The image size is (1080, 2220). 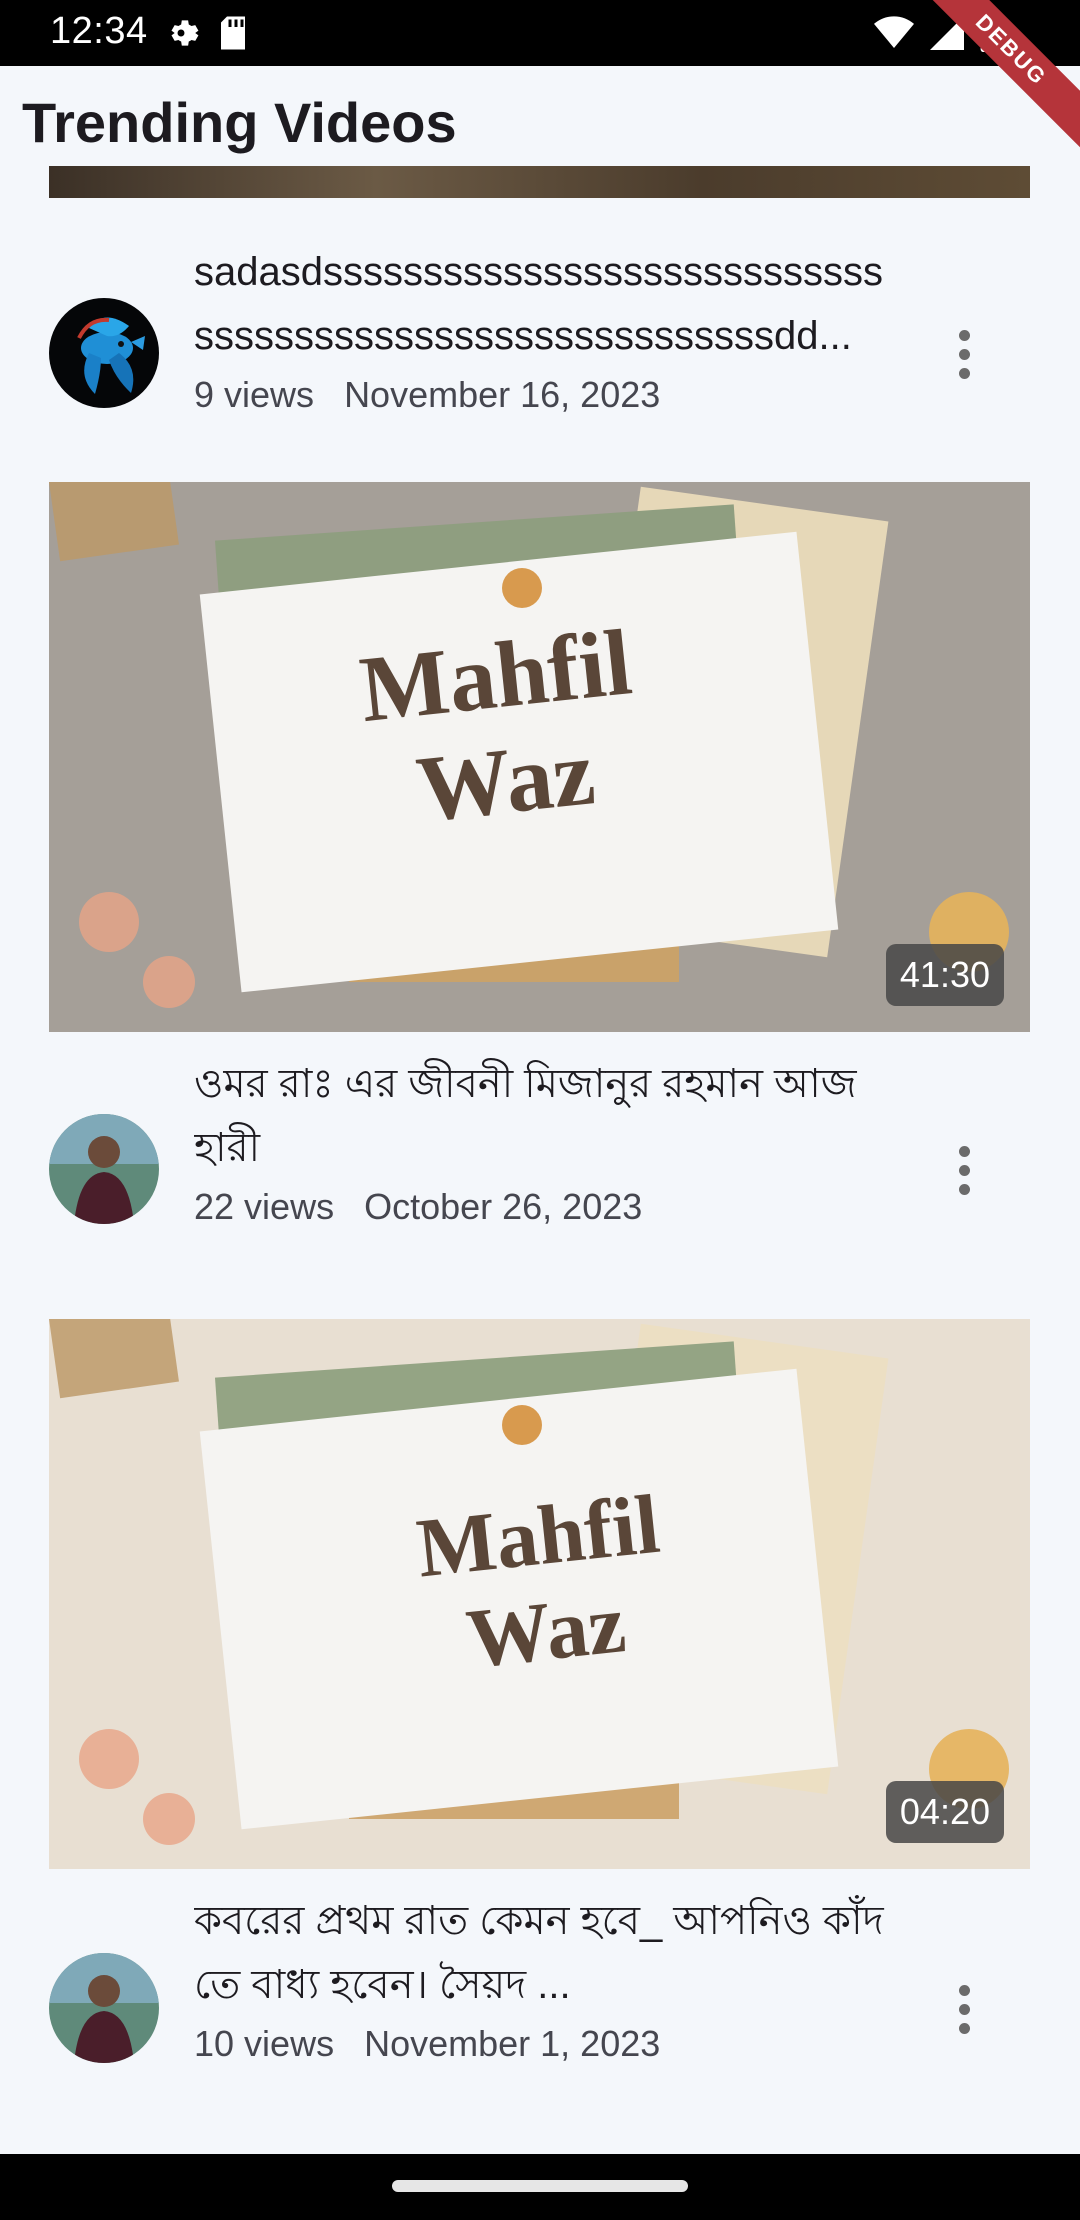 I want to click on page-title: Trending Videos, so click(x=239, y=122).